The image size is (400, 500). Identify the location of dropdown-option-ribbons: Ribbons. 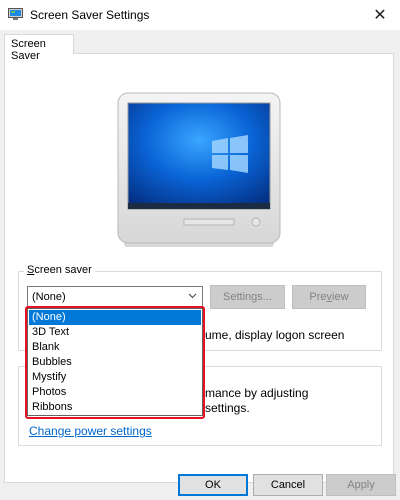
(115, 407).